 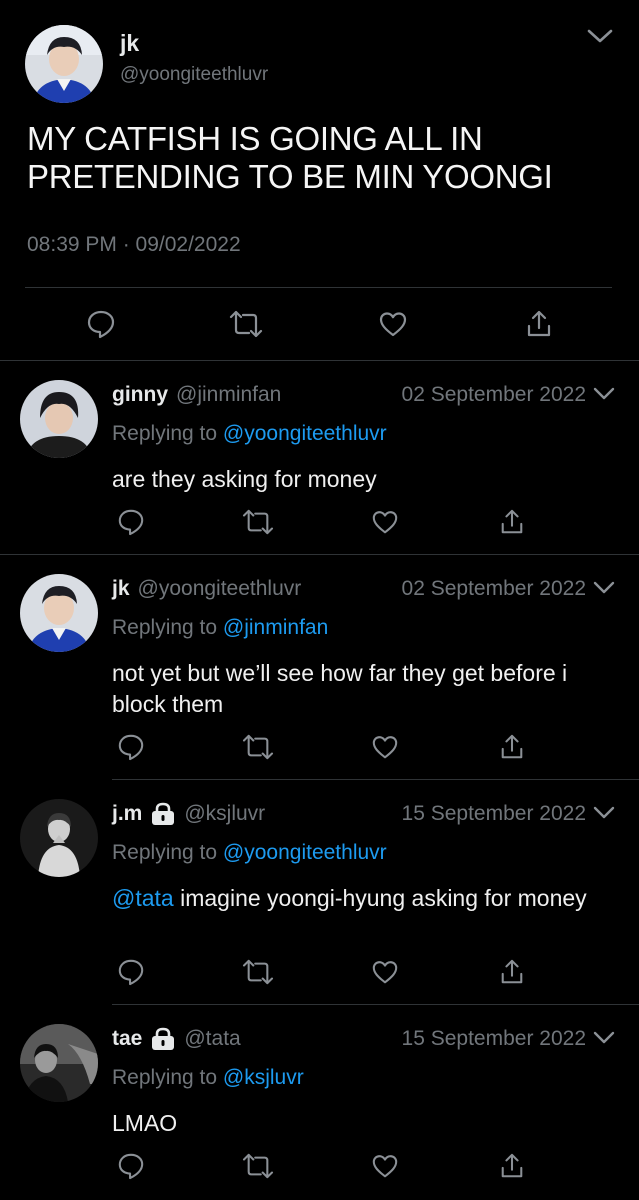 What do you see at coordinates (220, 589) in the screenshot?
I see `reply-author-handle: @yoongiteethluvr` at bounding box center [220, 589].